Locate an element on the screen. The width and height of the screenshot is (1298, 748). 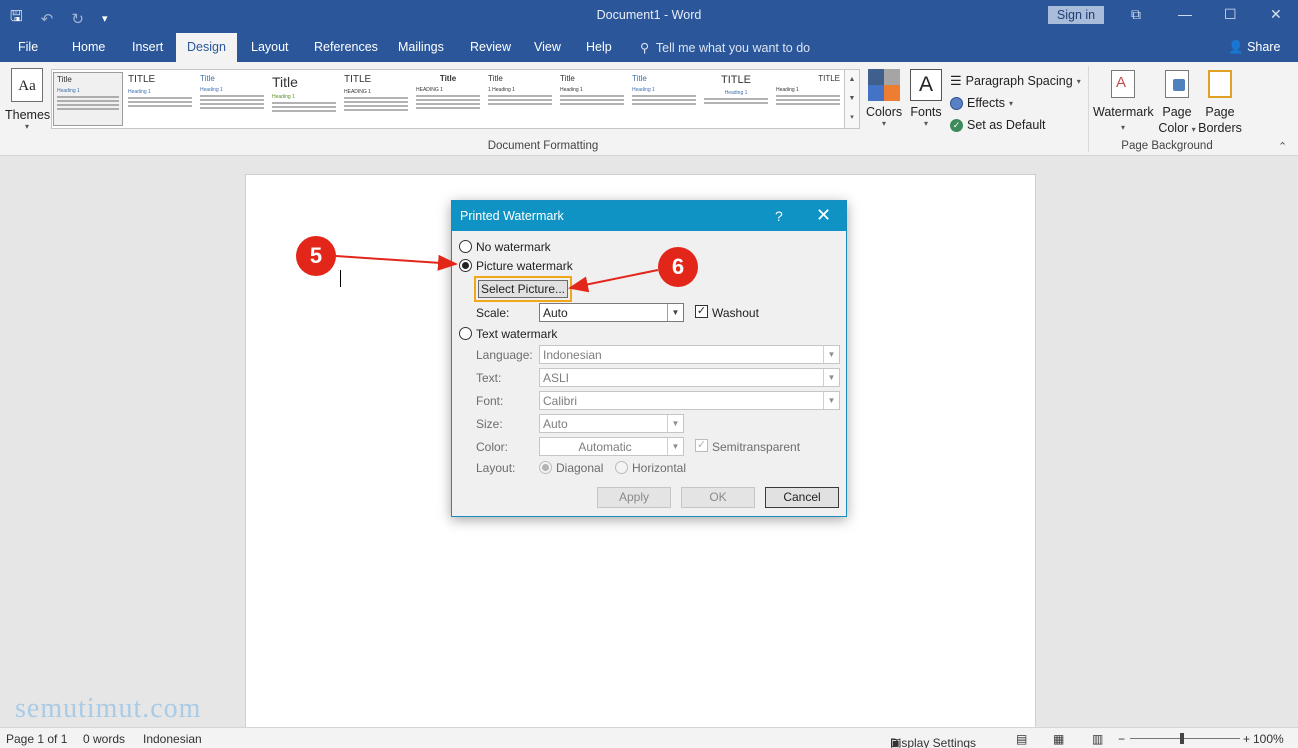
language-status: Indonesian is located at coordinates (172, 739).